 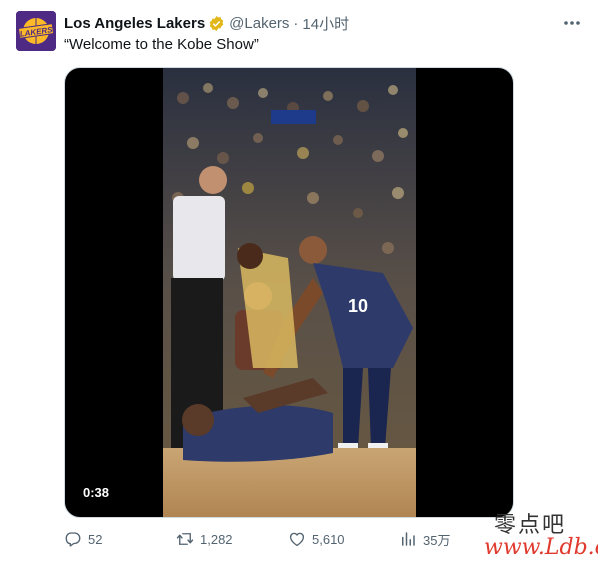 I want to click on avatar: LAKERS, so click(x=36, y=31).